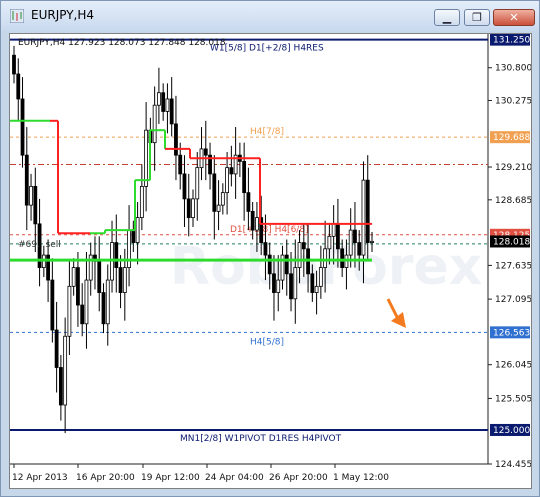  What do you see at coordinates (267, 132) in the screenshot?
I see `level-label: H4[7/8]` at bounding box center [267, 132].